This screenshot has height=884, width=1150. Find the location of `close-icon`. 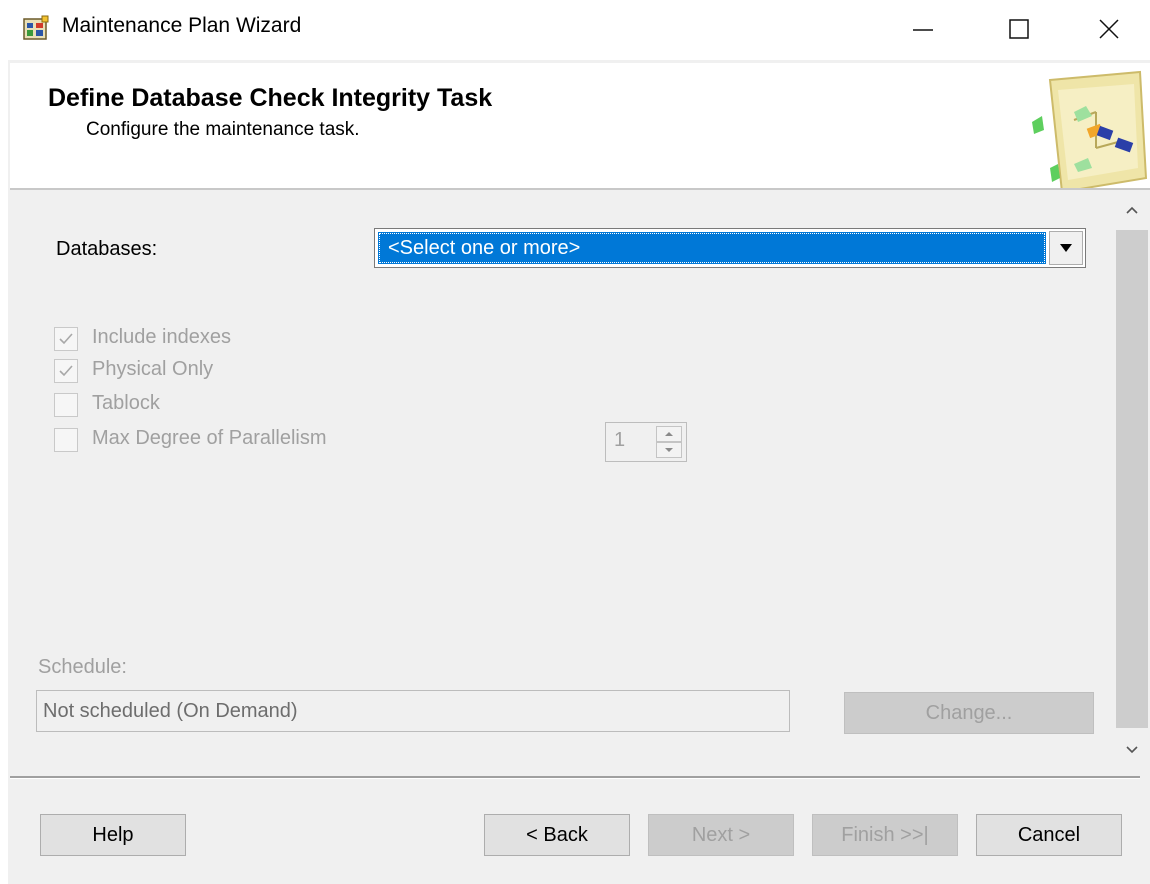

close-icon is located at coordinates (1109, 29).